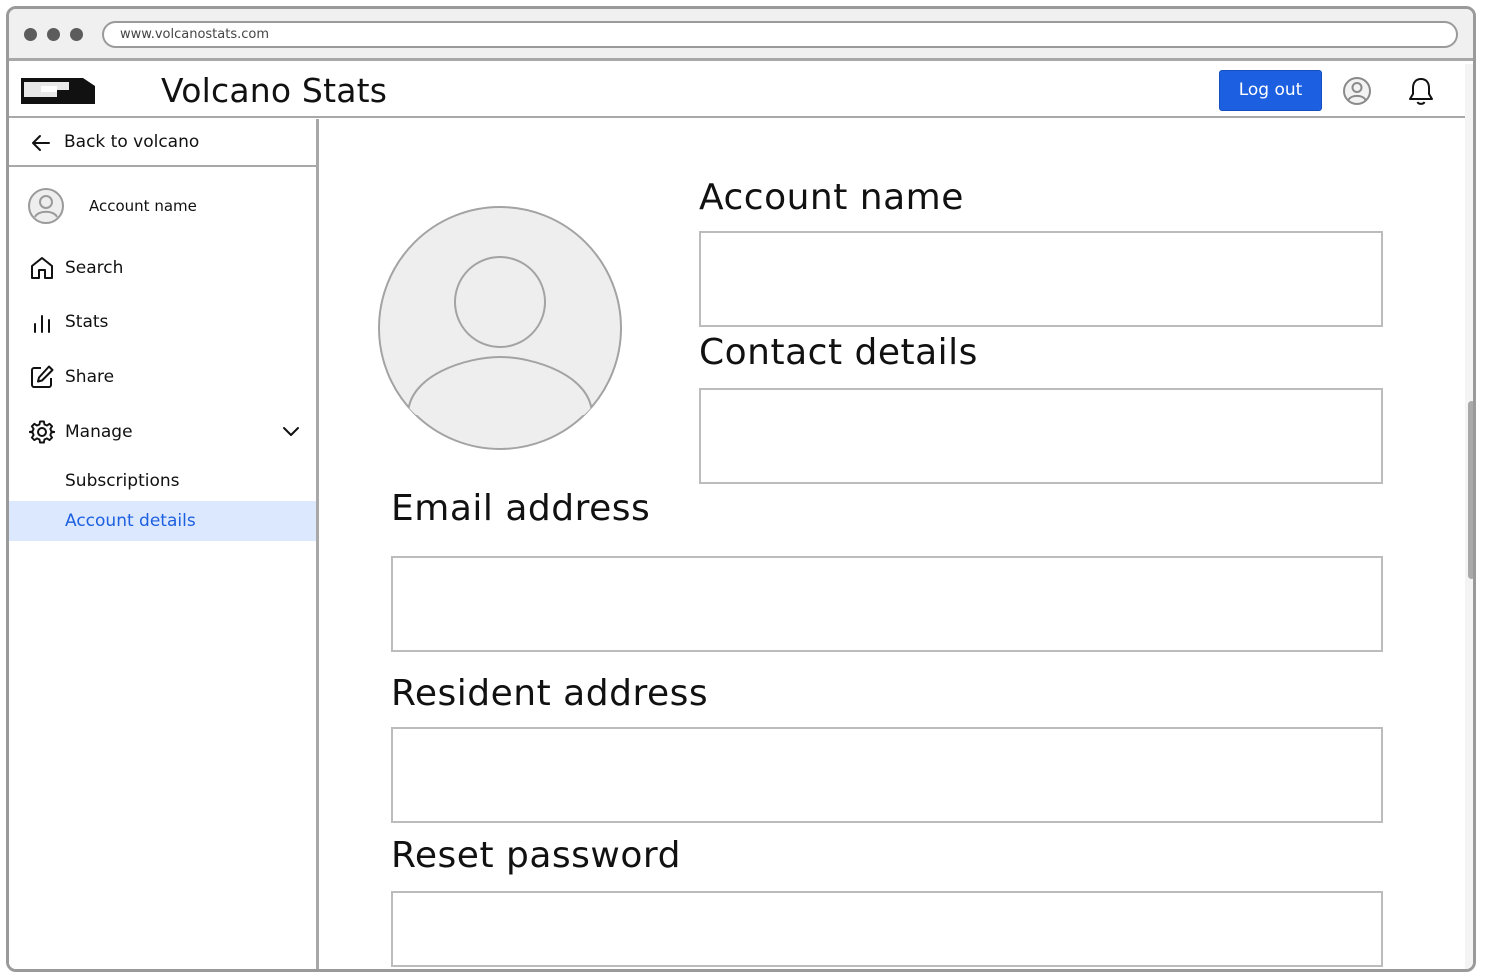 This screenshot has width=1490, height=980. What do you see at coordinates (1357, 91) in the screenshot?
I see `user-circle-icon` at bounding box center [1357, 91].